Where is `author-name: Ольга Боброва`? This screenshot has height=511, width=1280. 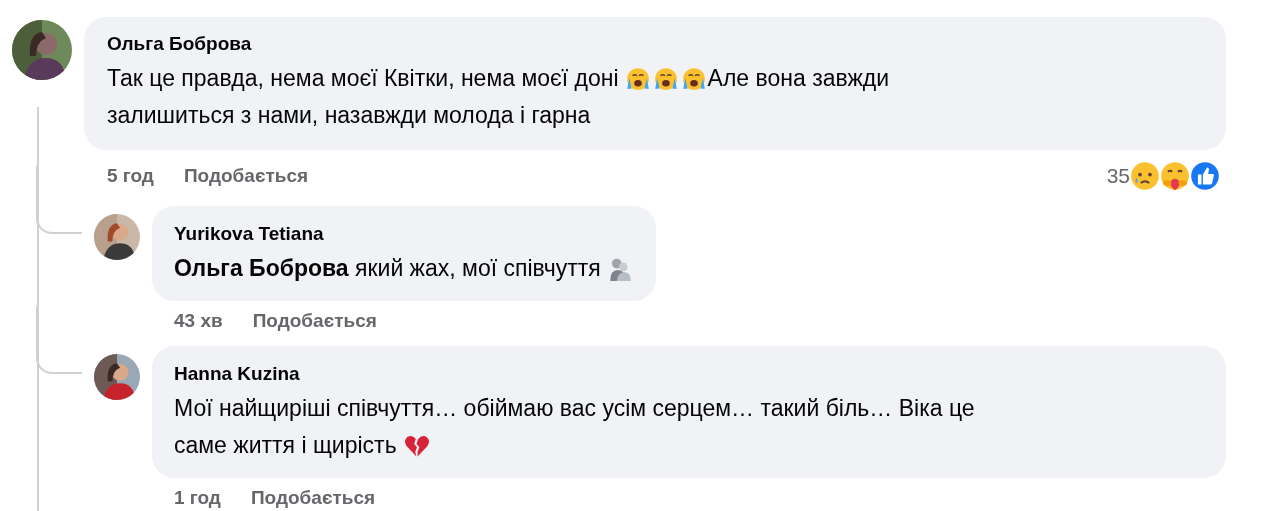 author-name: Ольга Боброва is located at coordinates (655, 44).